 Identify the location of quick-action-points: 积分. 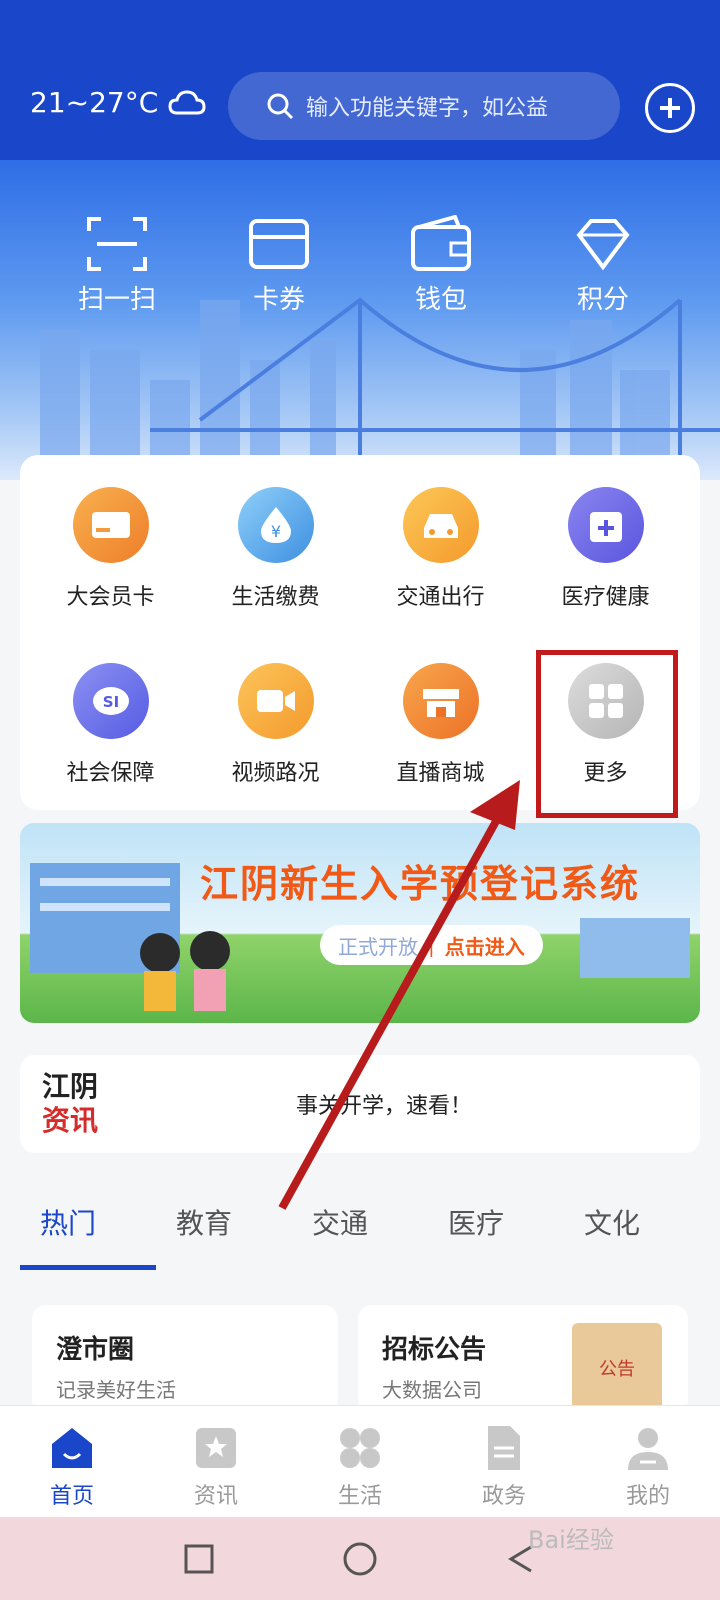
(603, 265).